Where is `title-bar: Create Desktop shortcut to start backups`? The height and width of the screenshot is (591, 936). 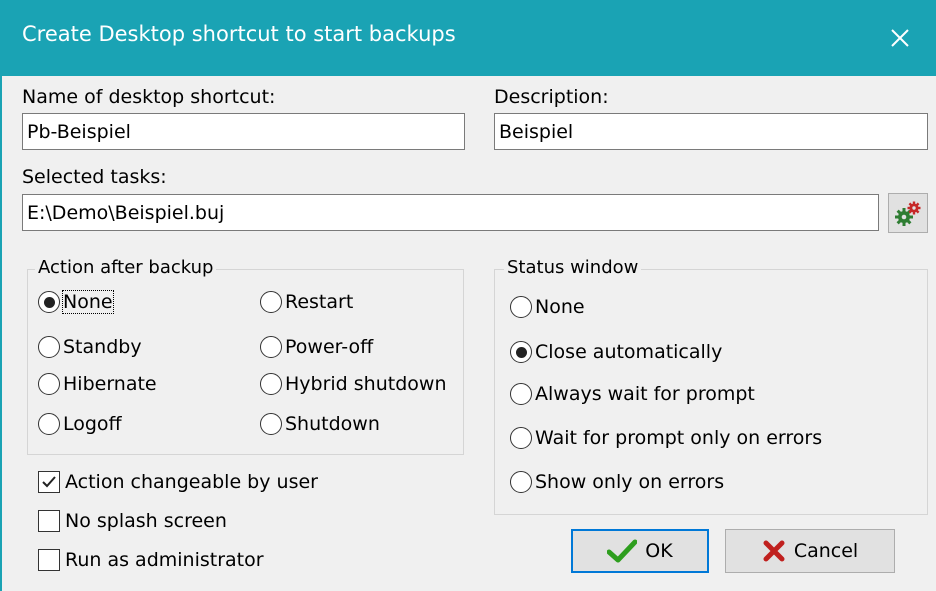 title-bar: Create Desktop shortcut to start backups is located at coordinates (468, 38).